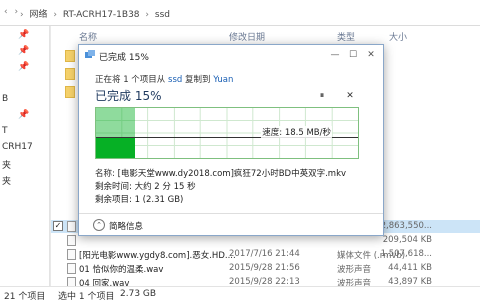 Image resolution: width=480 pixels, height=300 pixels. I want to click on file-name-info: 名称: [电影天堂www.dy2018.com]疯狂72小时BD中英双字.mkv, so click(220, 173).